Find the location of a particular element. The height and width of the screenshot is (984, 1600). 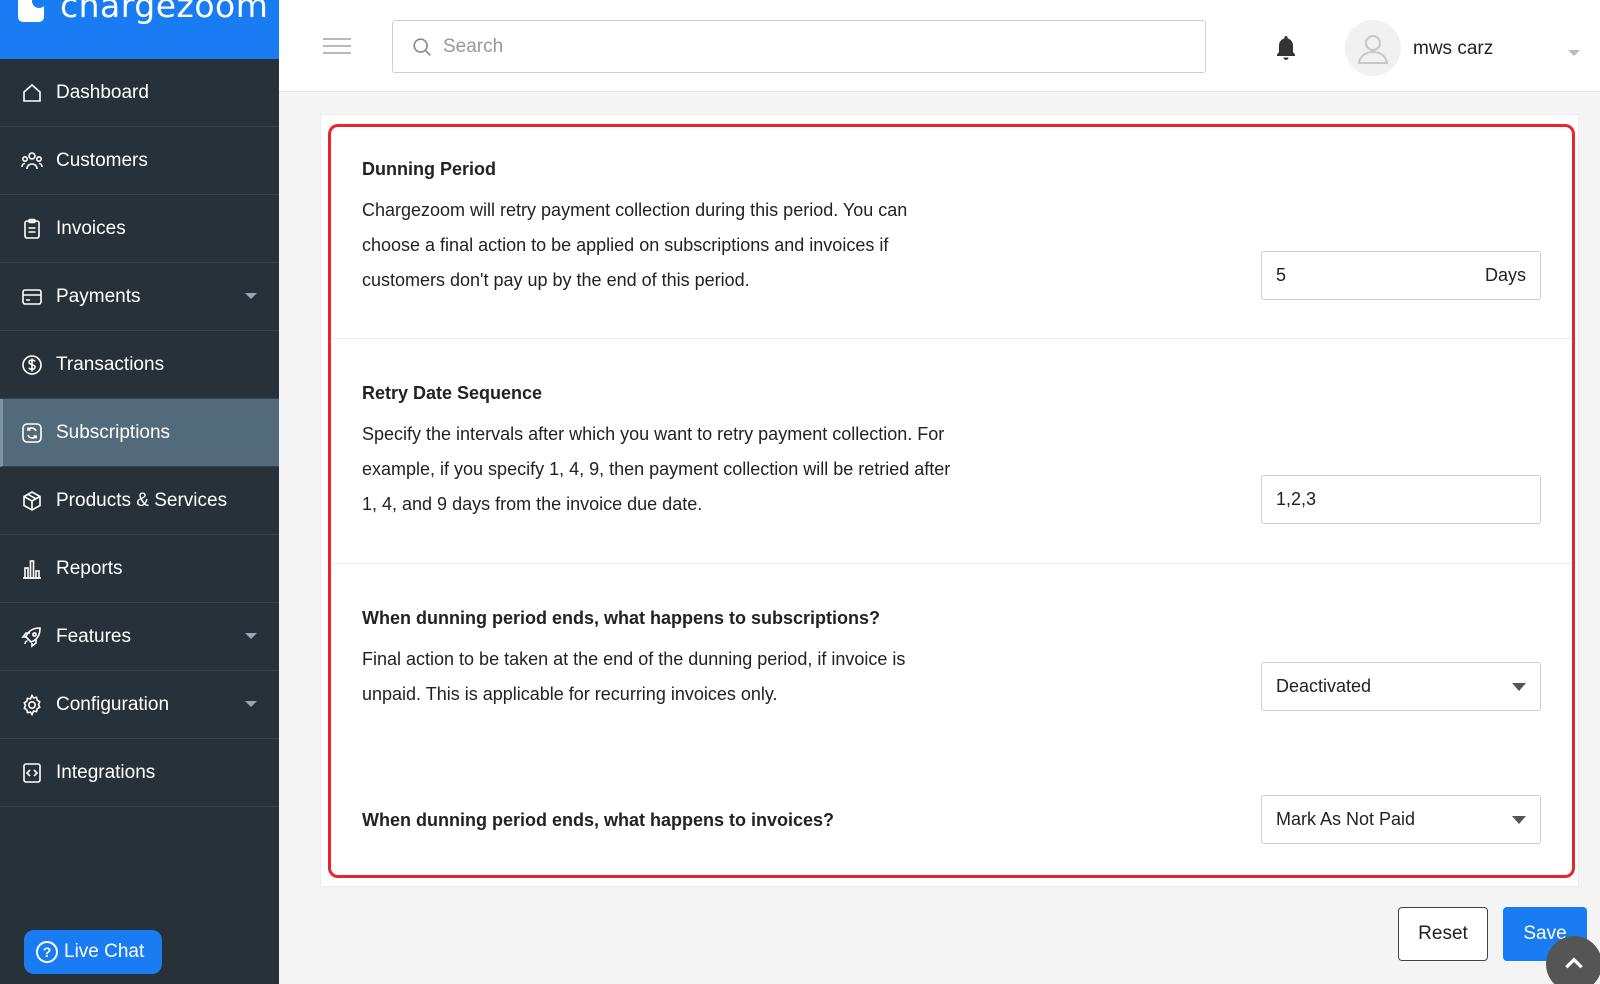

sidebar-item-integrations: Integrations is located at coordinates (139, 773).